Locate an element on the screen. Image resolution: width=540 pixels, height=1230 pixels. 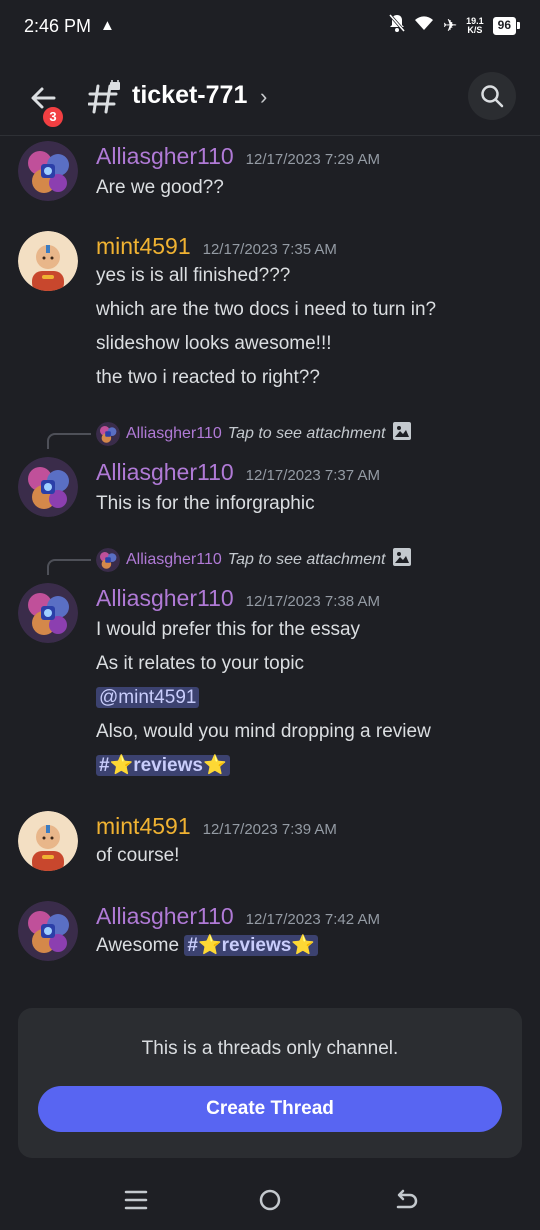
channel-title: ticket-771 is located at coordinates (189, 95).